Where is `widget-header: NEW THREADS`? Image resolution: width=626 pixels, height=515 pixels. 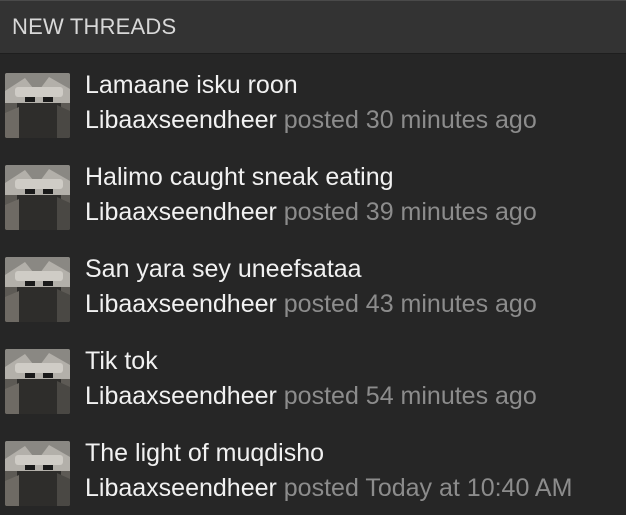 widget-header: NEW THREADS is located at coordinates (313, 27).